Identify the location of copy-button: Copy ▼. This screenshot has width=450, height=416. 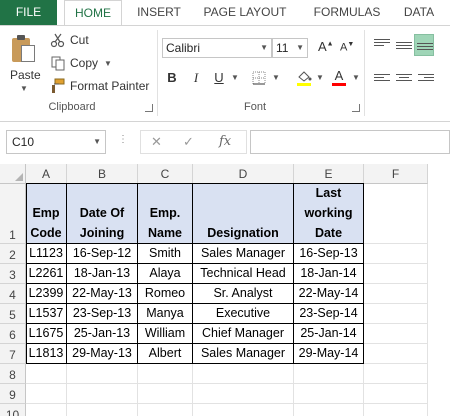
(81, 63).